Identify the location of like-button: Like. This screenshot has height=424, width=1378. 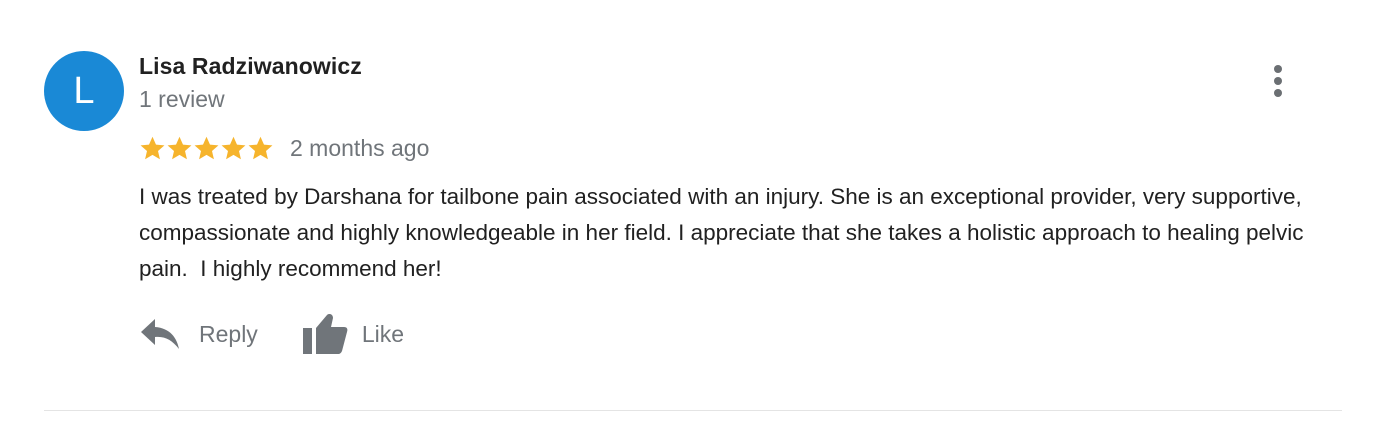
(353, 334).